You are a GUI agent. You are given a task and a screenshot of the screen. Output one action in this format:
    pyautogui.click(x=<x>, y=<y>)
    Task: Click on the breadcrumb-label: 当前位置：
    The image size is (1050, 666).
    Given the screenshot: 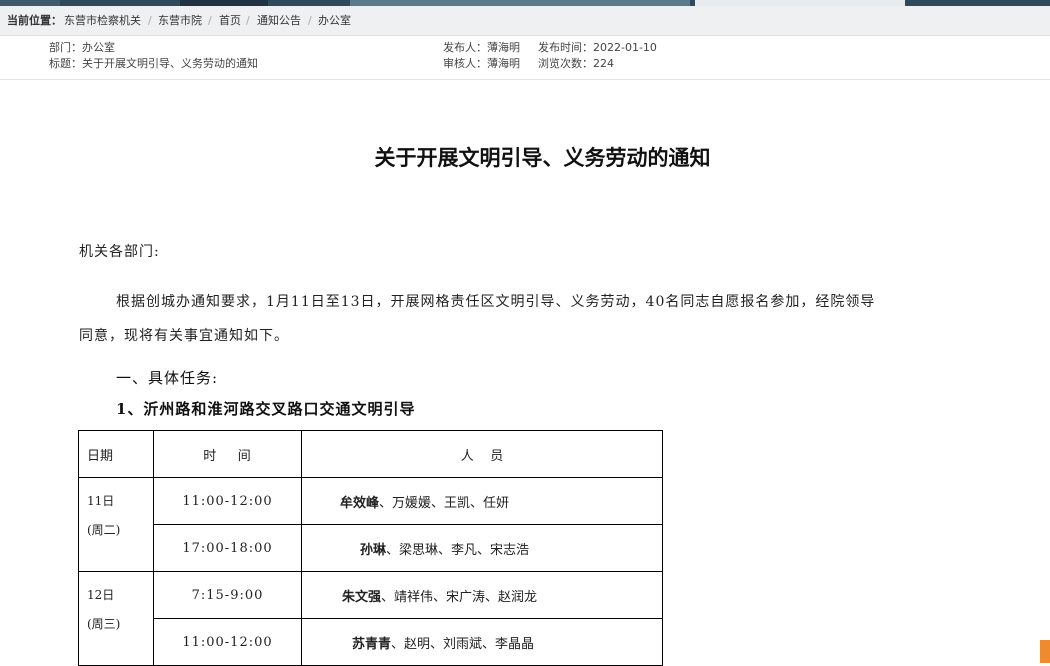 What is the action you would take?
    pyautogui.click(x=34, y=20)
    